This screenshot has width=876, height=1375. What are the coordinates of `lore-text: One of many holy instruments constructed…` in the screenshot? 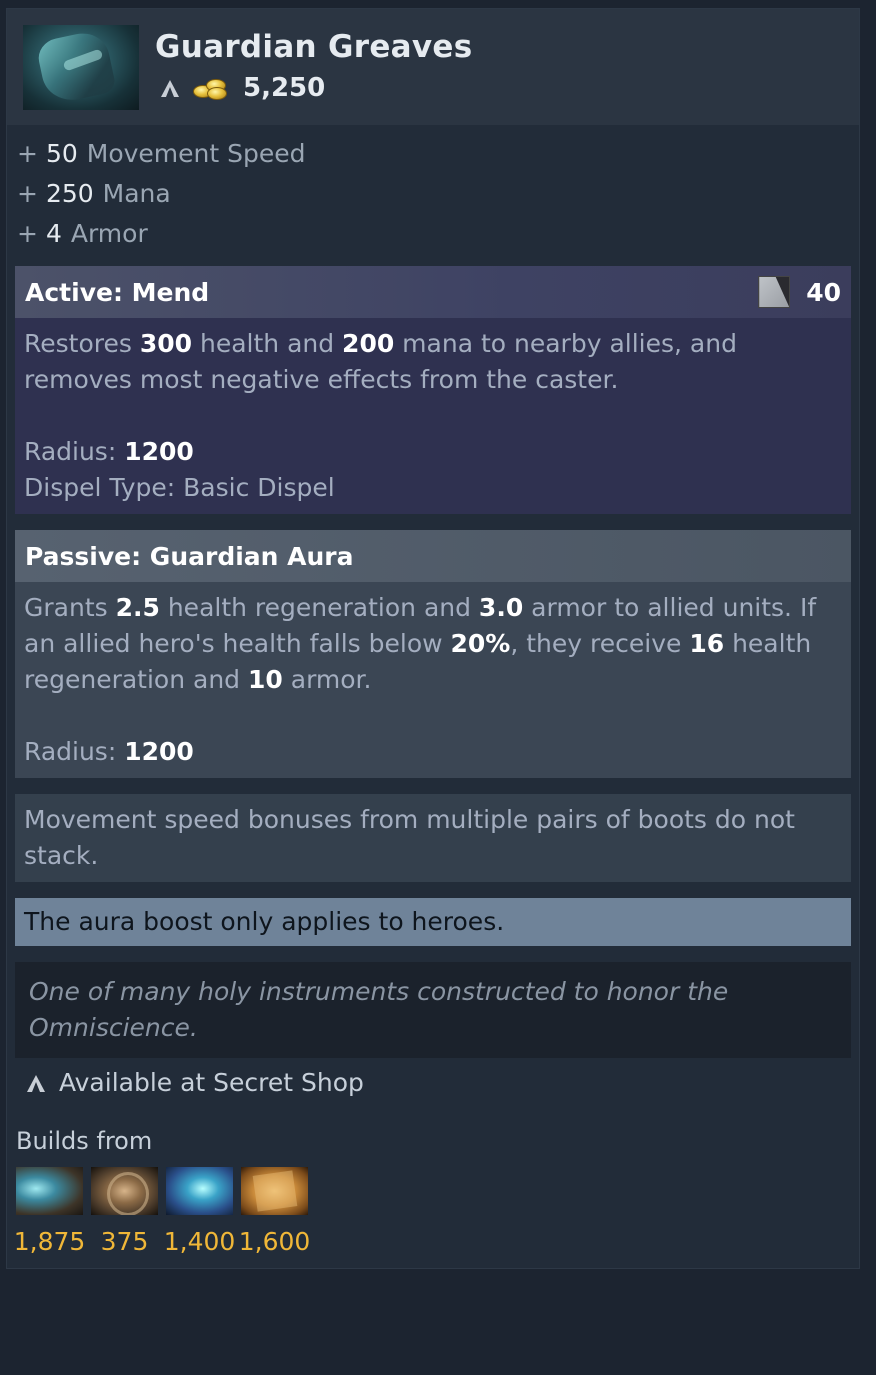 It's located at (433, 1010).